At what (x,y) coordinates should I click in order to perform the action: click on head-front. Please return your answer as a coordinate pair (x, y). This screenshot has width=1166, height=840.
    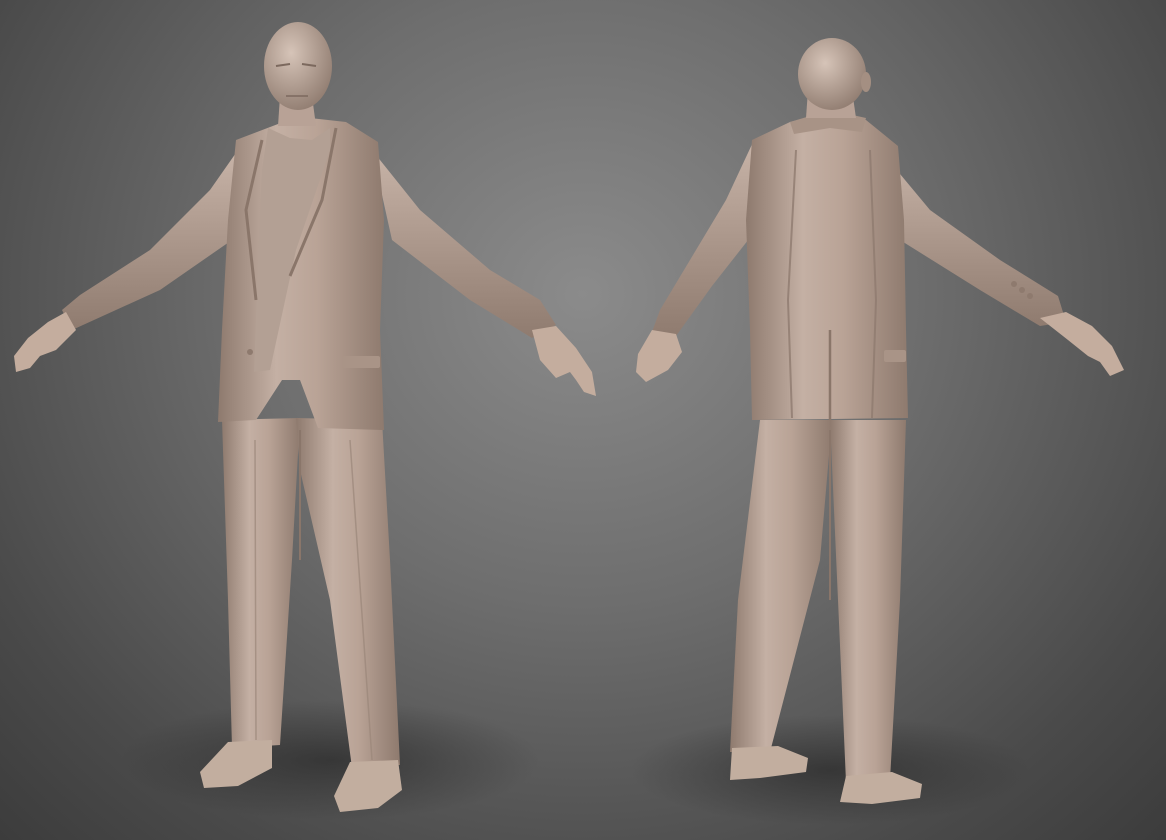
    Looking at the image, I should click on (298, 66).